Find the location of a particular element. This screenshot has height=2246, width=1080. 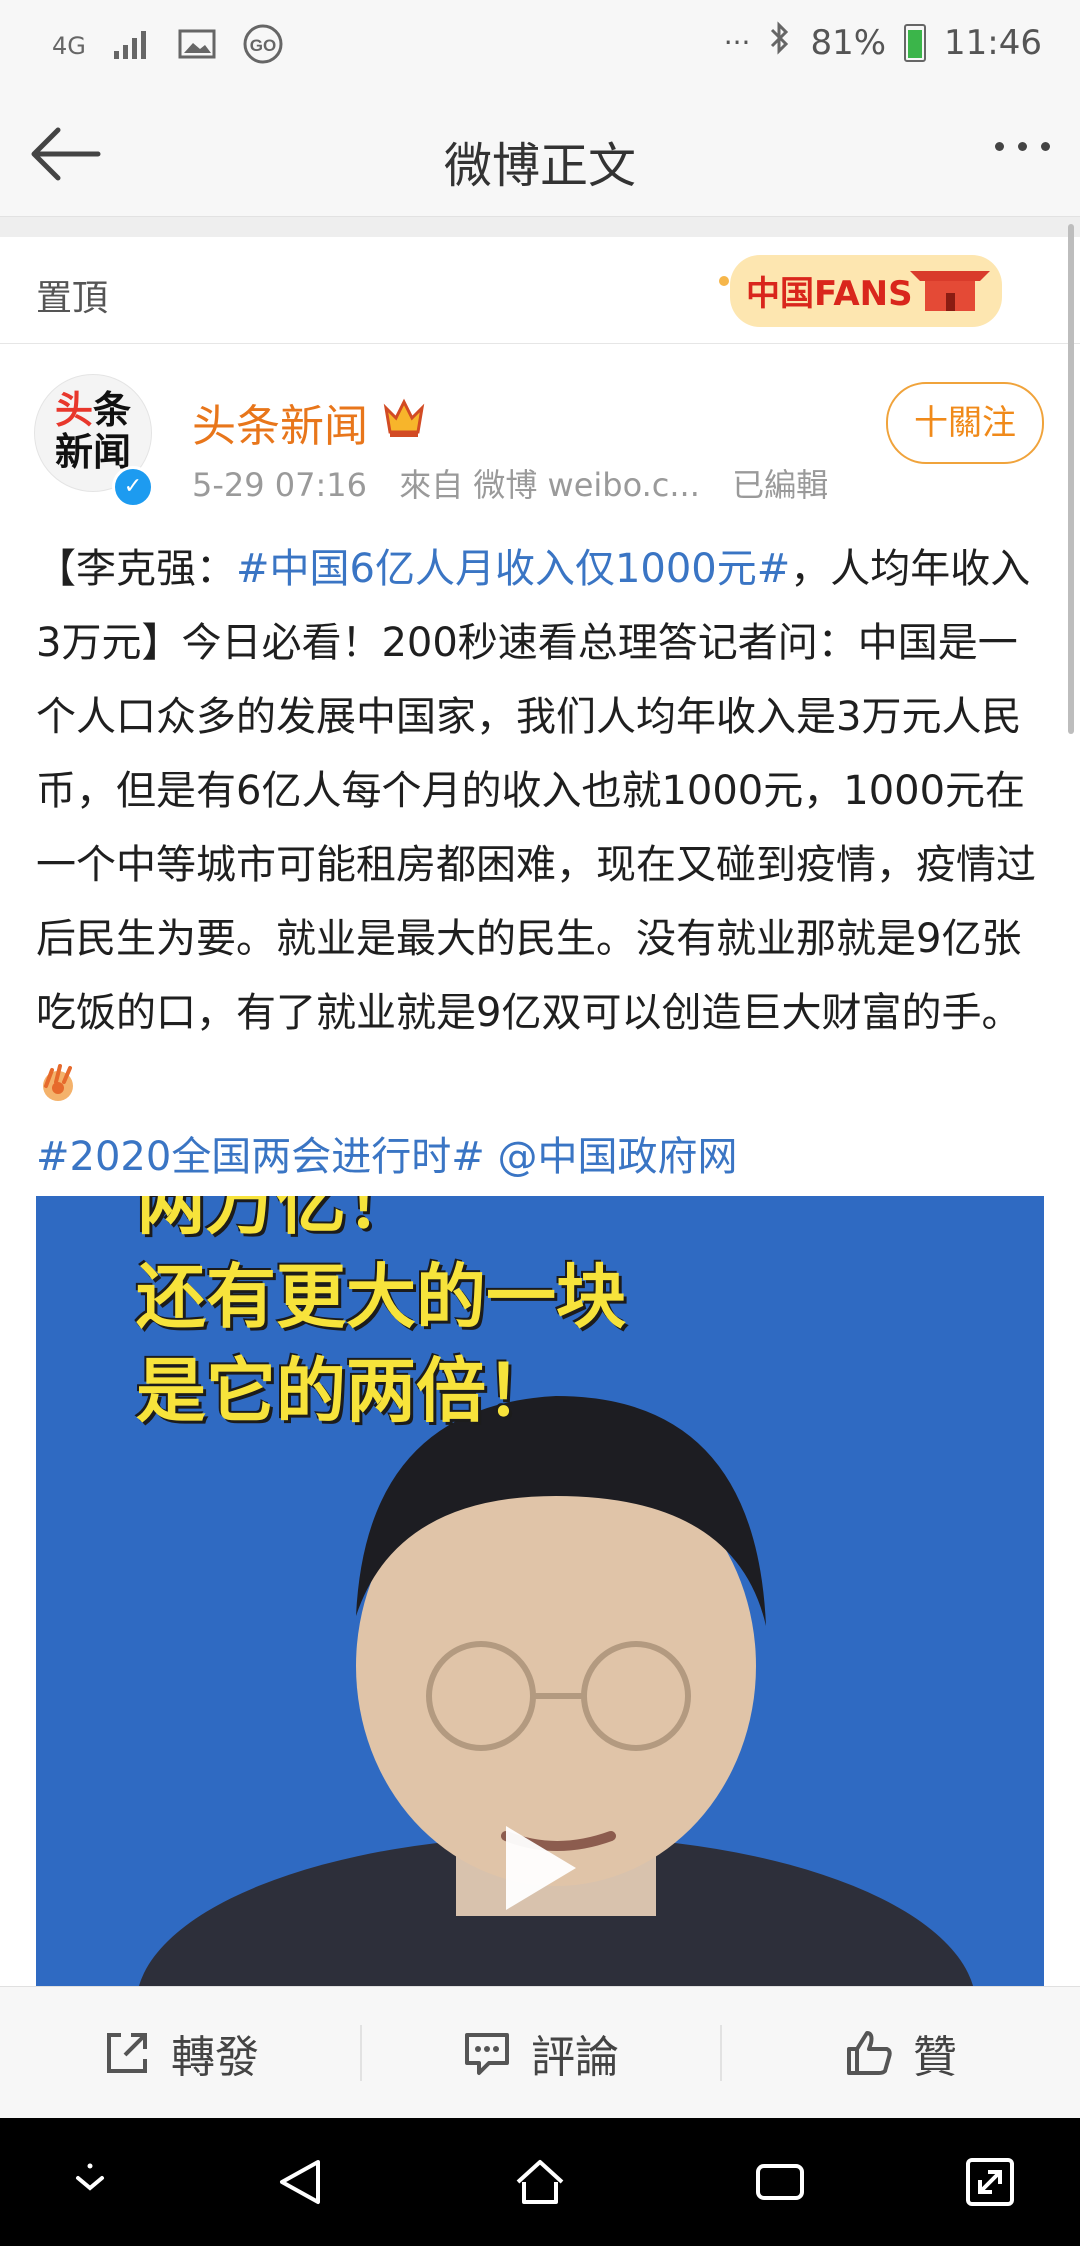

comment-button: 評論 is located at coordinates (540, 2053).